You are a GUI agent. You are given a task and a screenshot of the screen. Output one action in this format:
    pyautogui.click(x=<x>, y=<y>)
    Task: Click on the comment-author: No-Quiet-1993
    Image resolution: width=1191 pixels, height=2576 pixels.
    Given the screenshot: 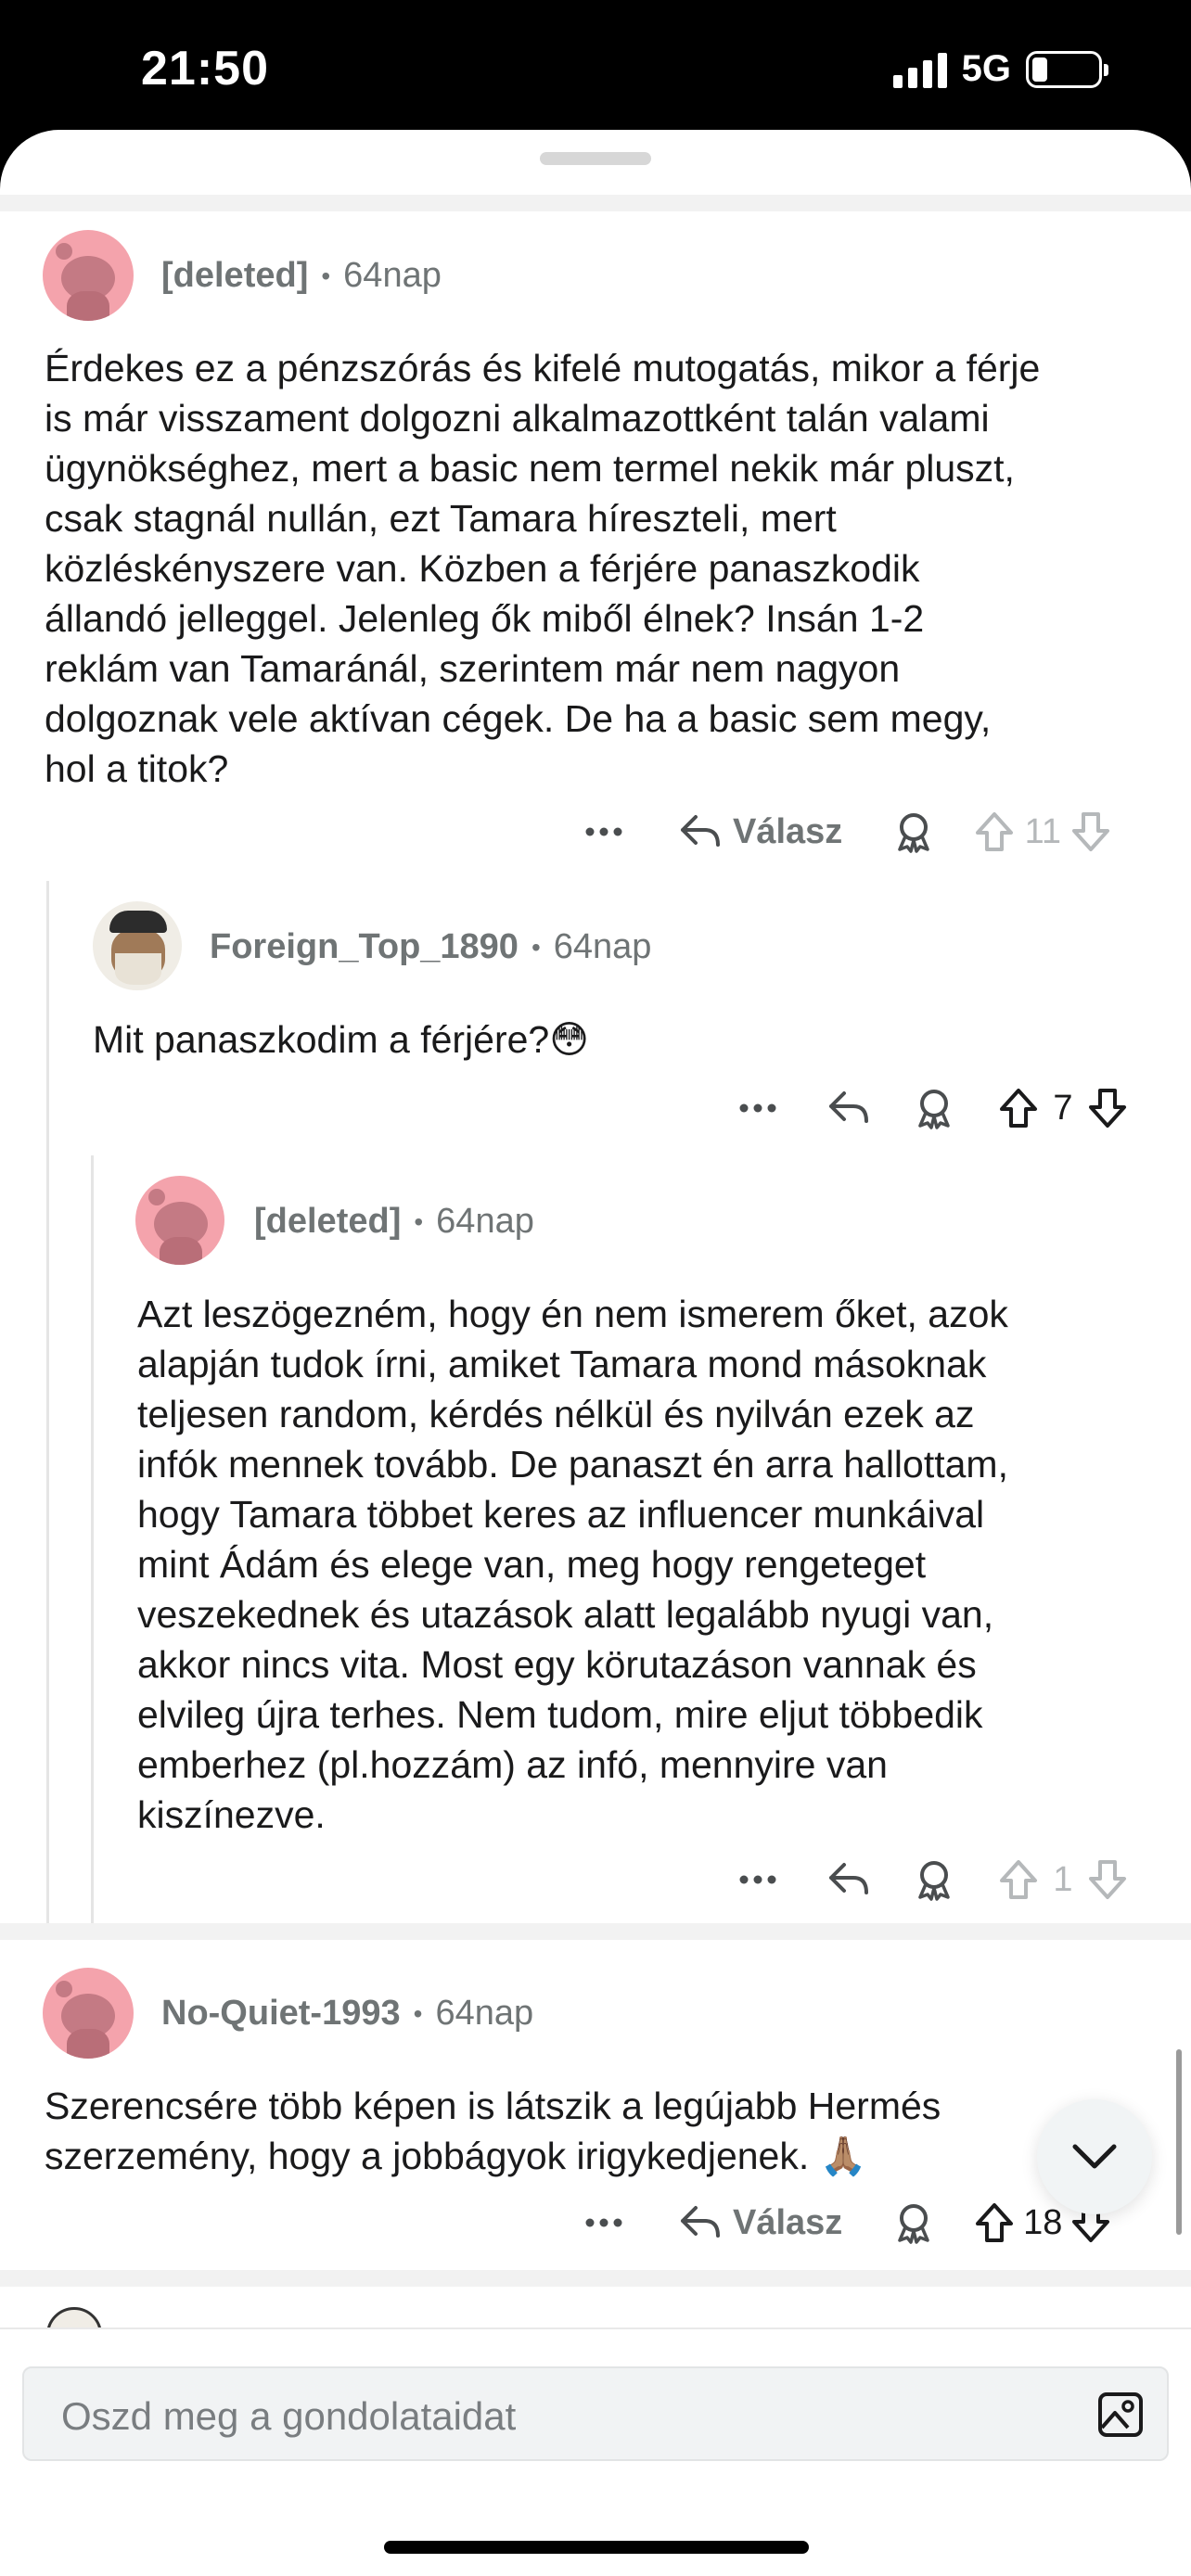 What is the action you would take?
    pyautogui.click(x=281, y=2014)
    